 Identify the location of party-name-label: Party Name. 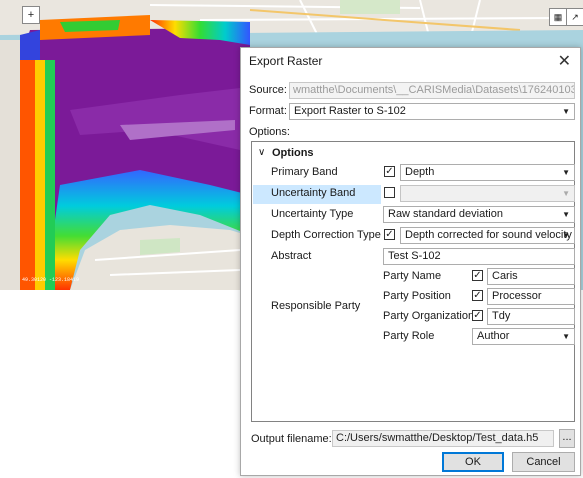
(412, 276).